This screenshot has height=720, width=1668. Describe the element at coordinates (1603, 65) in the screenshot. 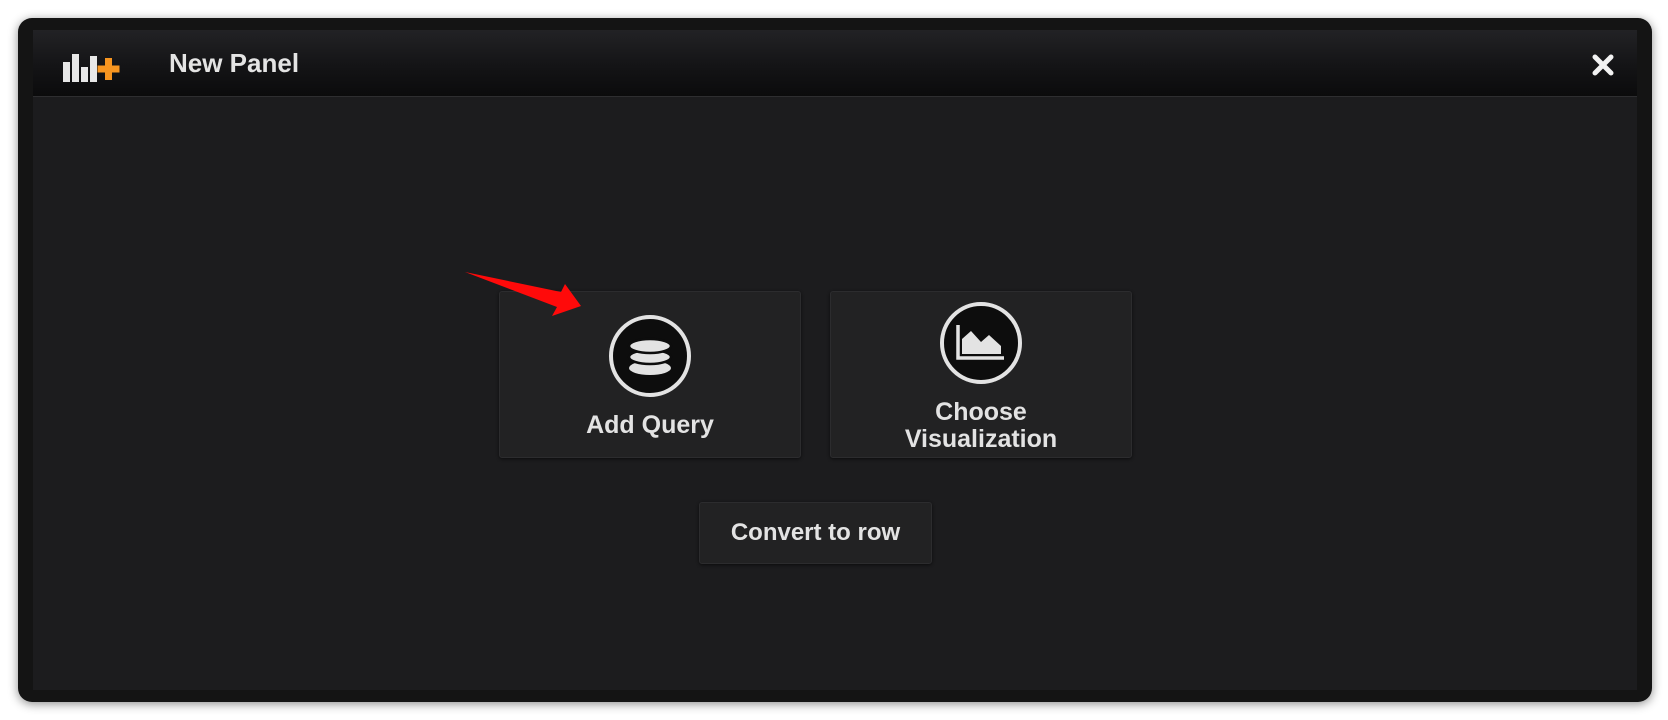

I see `close-icon` at that location.